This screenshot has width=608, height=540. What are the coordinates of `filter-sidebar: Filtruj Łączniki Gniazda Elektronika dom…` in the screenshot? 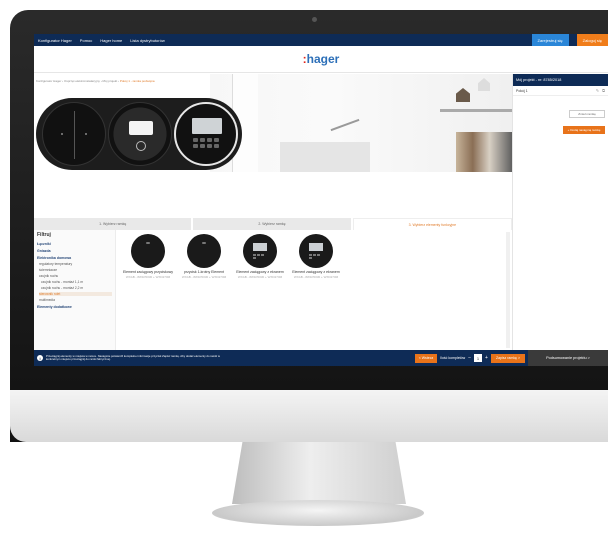 It's located at (75, 290).